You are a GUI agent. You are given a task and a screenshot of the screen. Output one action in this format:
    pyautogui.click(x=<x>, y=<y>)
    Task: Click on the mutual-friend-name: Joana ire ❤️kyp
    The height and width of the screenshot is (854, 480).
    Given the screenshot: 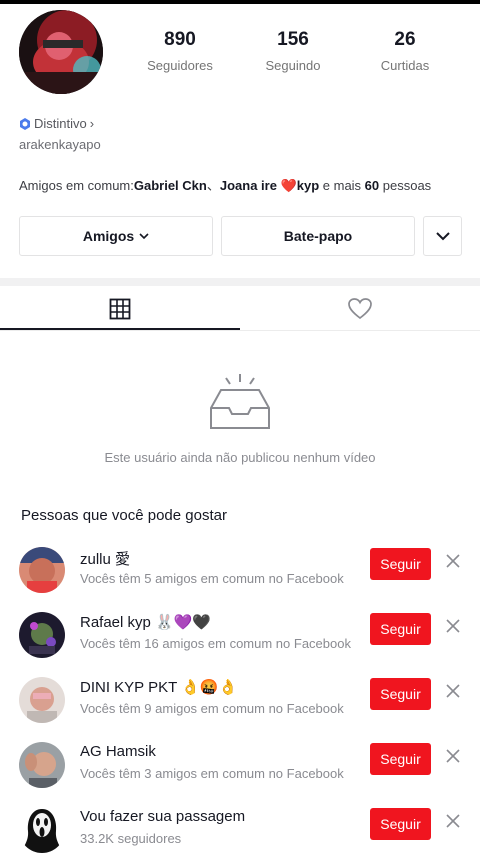 What is the action you would take?
    pyautogui.click(x=269, y=185)
    